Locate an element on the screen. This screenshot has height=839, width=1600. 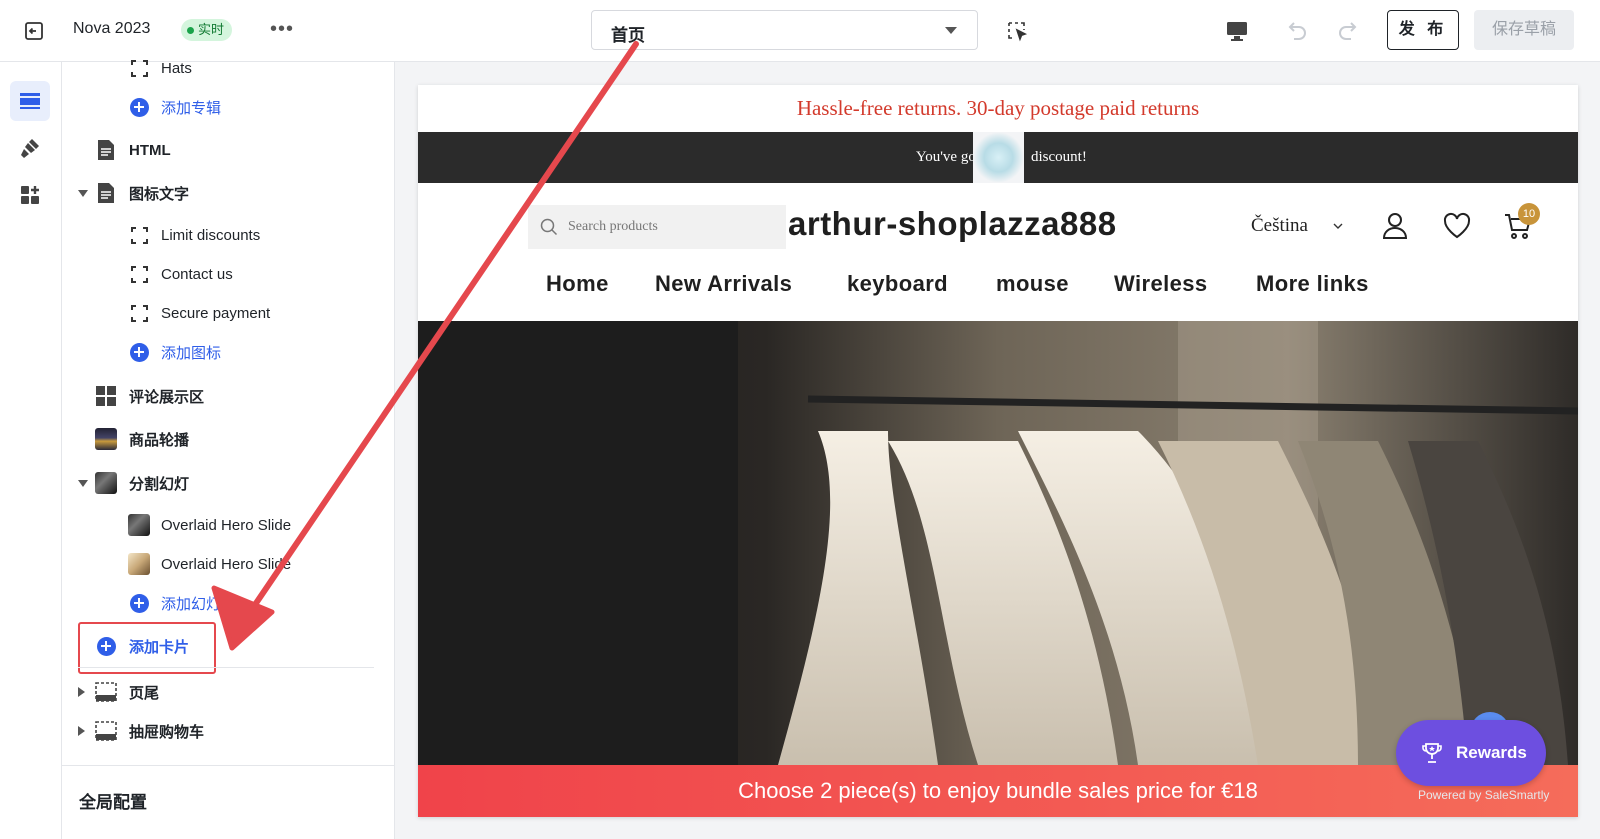
desktop-view-icon is located at coordinates (1237, 31).